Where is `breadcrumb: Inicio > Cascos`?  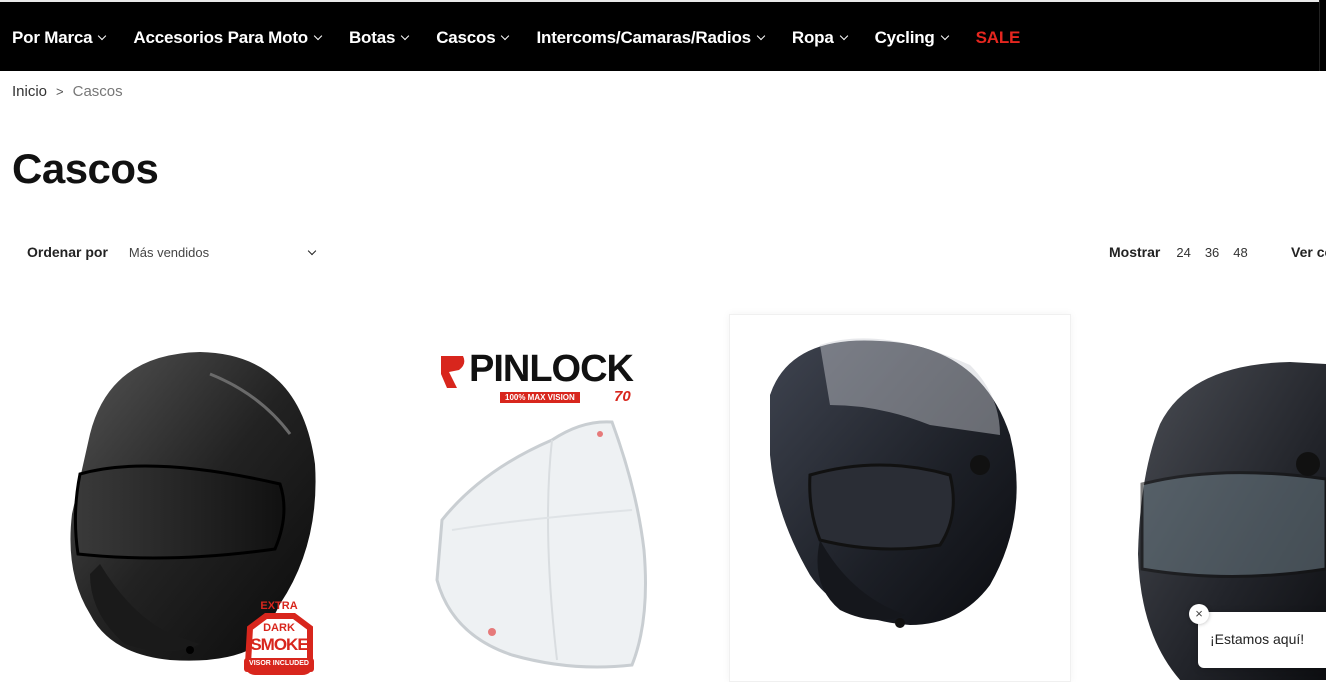
breadcrumb: Inicio > Cascos is located at coordinates (67, 91).